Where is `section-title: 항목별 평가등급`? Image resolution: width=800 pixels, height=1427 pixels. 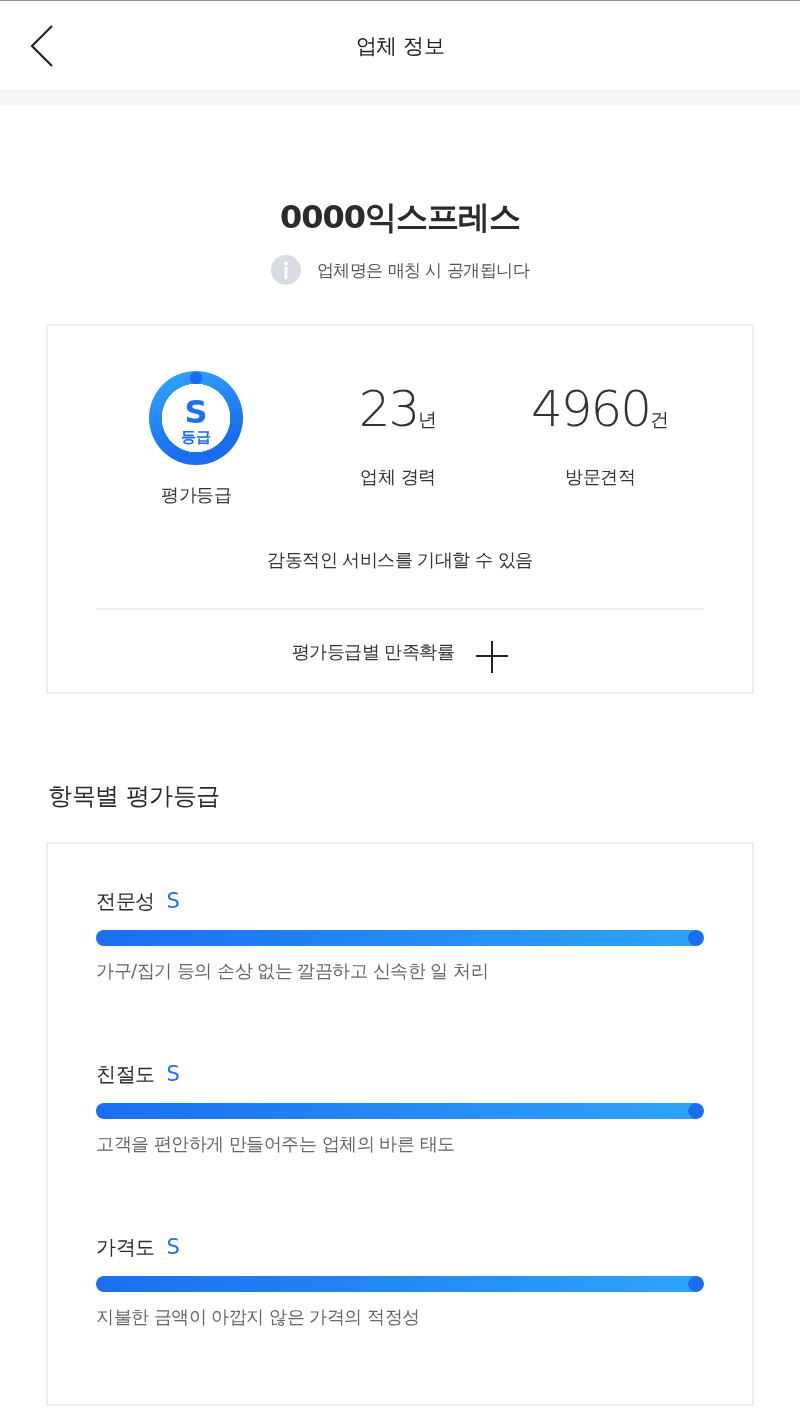
section-title: 항목별 평가등급 is located at coordinates (134, 796).